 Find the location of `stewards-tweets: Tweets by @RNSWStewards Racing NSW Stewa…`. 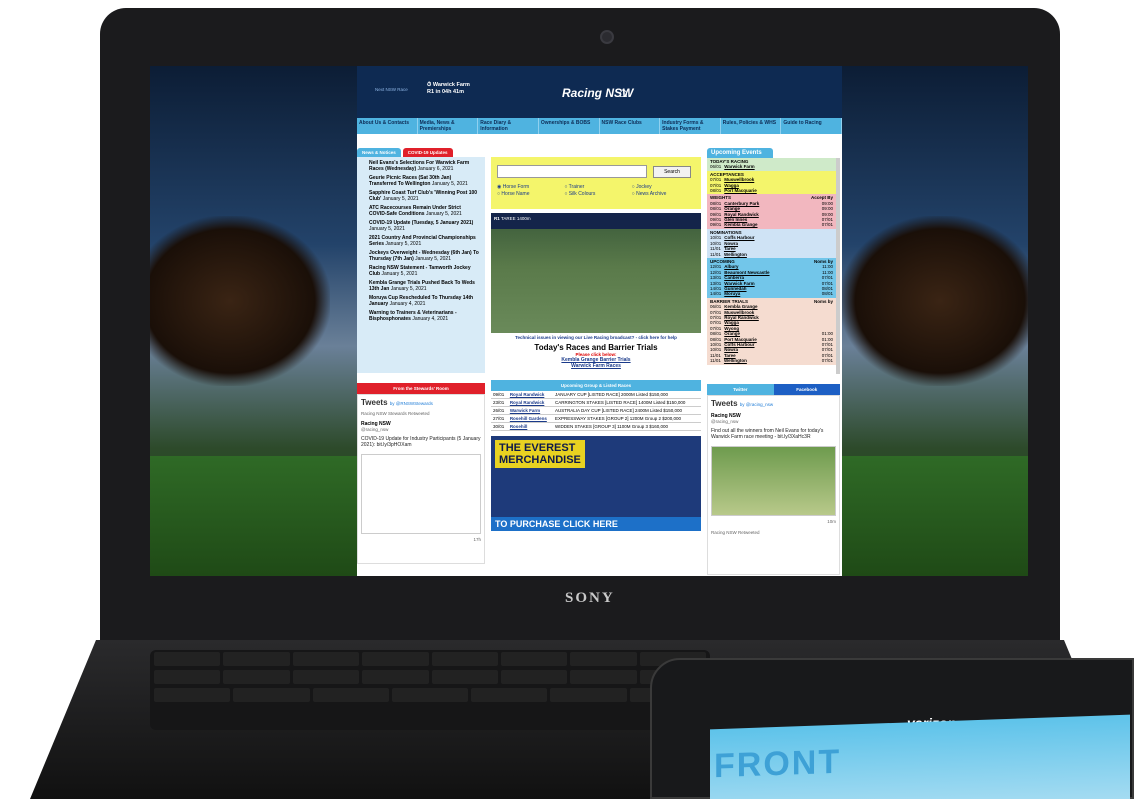

stewards-tweets: Tweets by @RNSWStewards Racing NSW Stewa… is located at coordinates (421, 479).